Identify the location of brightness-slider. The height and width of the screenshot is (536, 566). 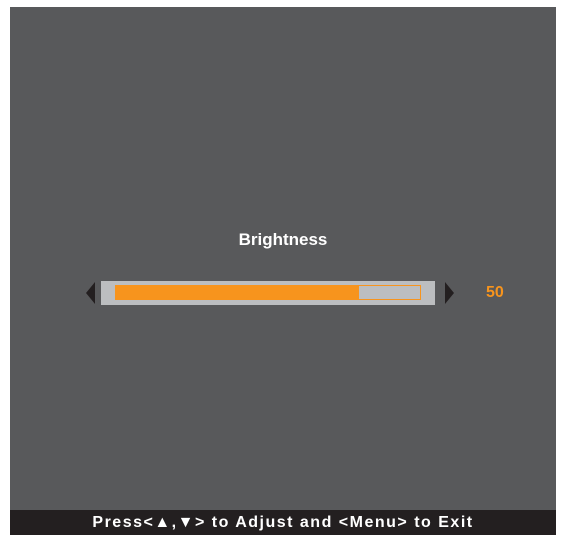
(268, 293).